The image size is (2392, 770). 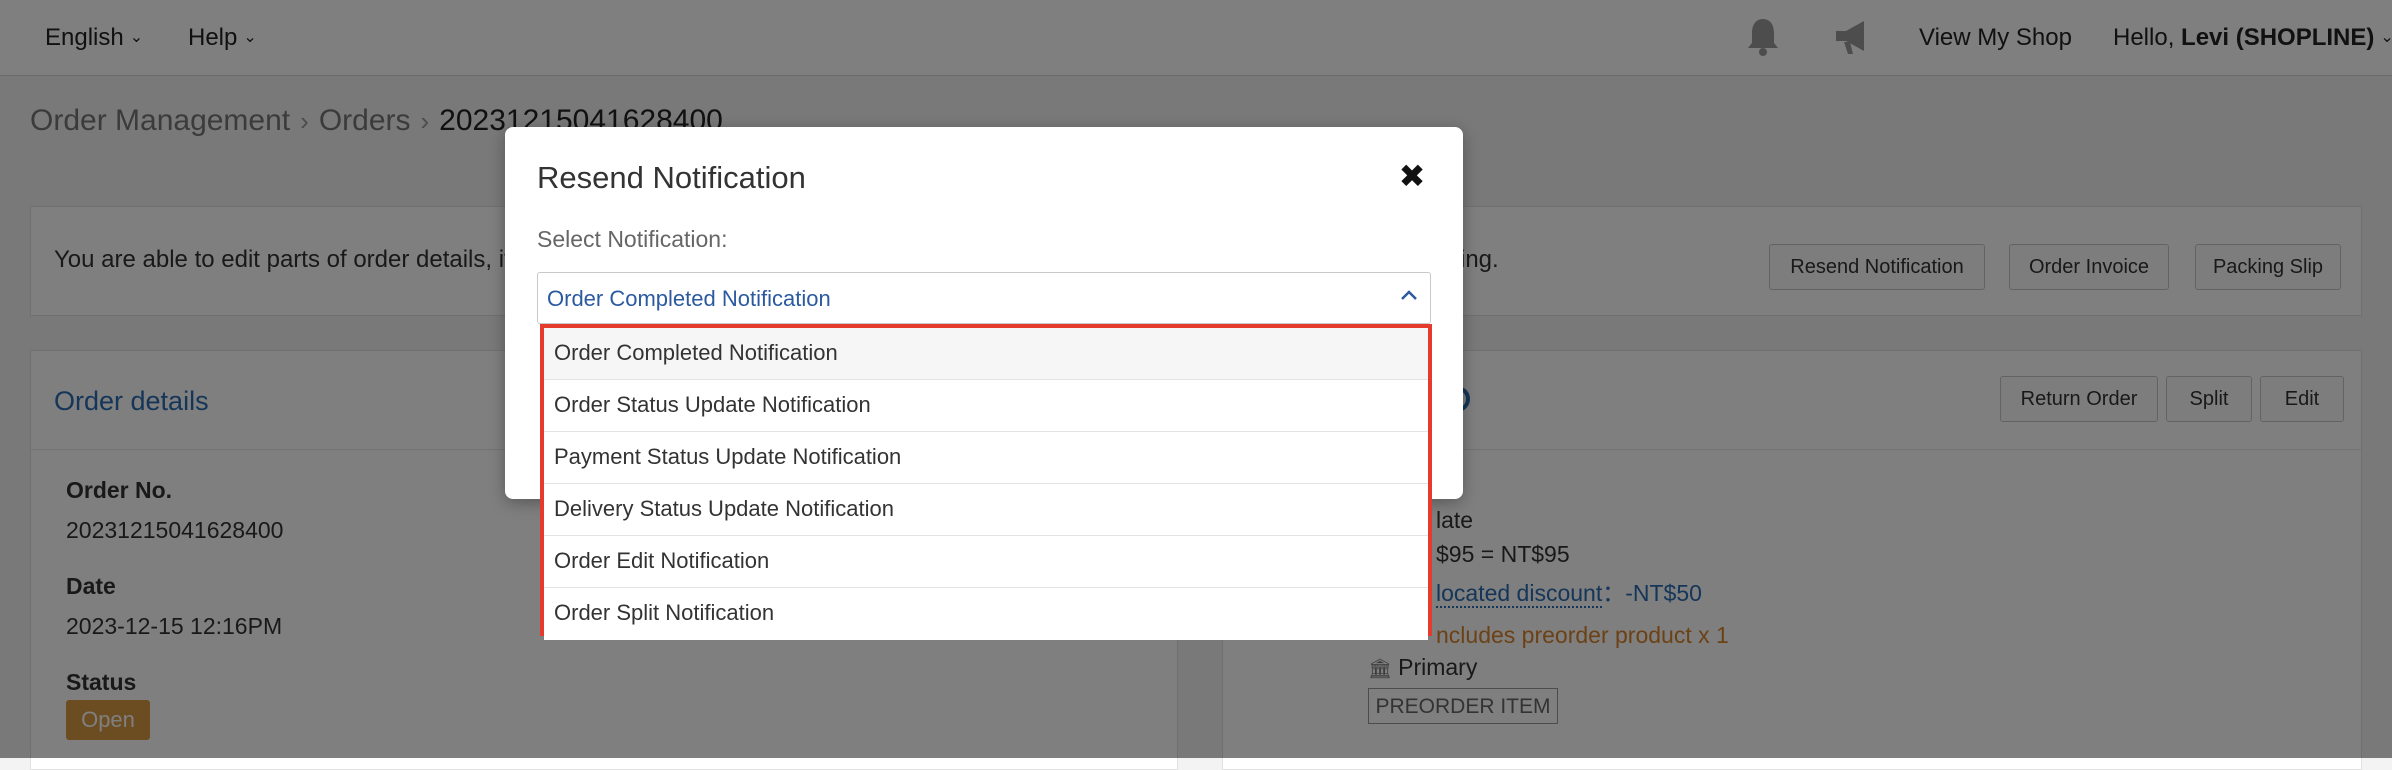 What do you see at coordinates (662, 560) in the screenshot?
I see `option-label: Order Edit Notification` at bounding box center [662, 560].